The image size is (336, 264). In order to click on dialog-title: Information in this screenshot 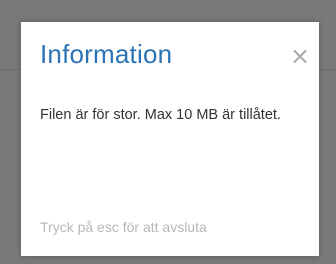, I will do `click(106, 54)`.